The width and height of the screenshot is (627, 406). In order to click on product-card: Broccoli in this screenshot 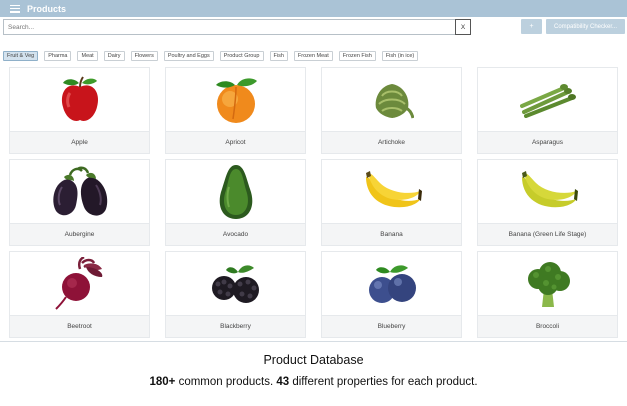, I will do `click(547, 294)`.